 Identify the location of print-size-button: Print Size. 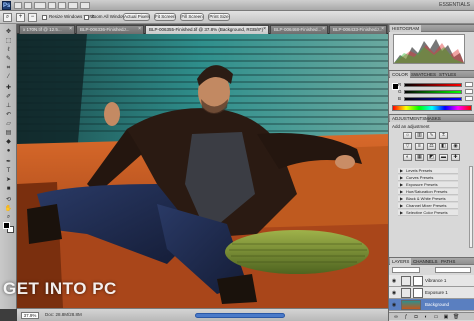
(219, 17).